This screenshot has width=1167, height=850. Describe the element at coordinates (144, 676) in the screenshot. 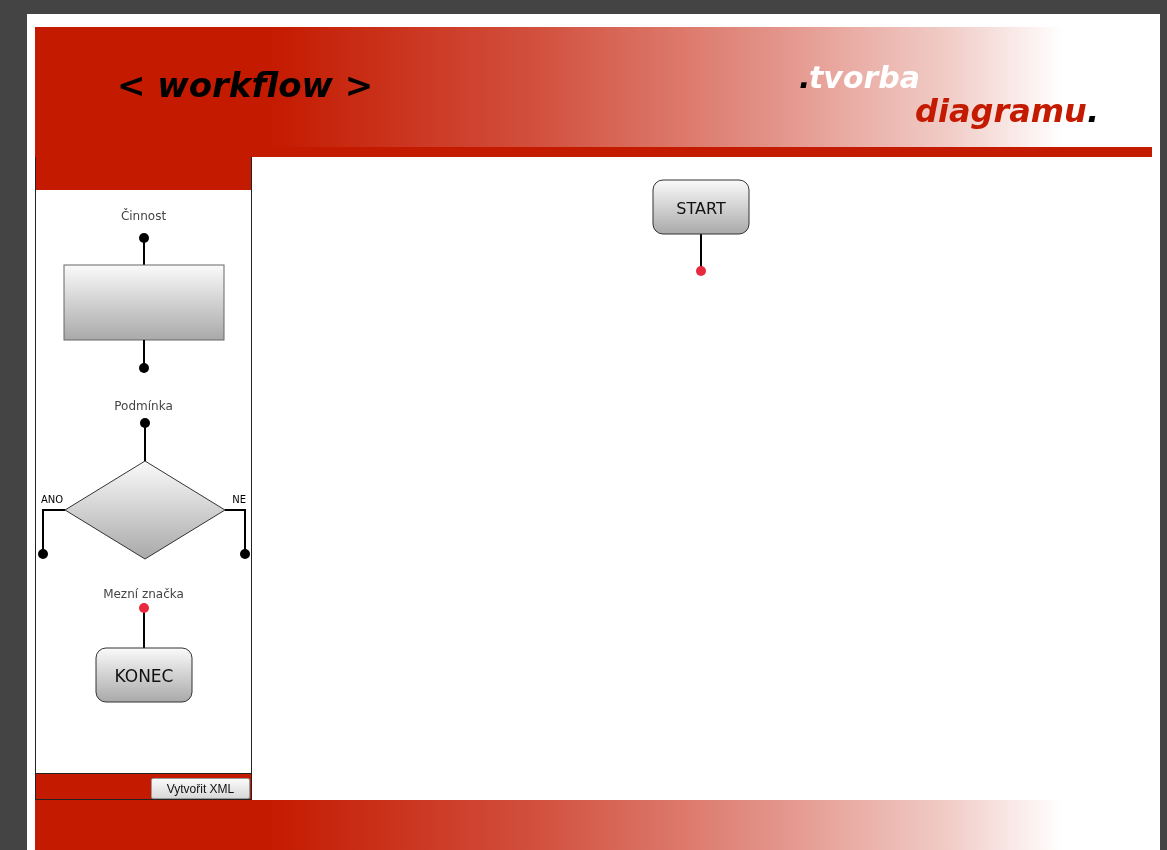

I see `terminator-text: KONEC` at that location.